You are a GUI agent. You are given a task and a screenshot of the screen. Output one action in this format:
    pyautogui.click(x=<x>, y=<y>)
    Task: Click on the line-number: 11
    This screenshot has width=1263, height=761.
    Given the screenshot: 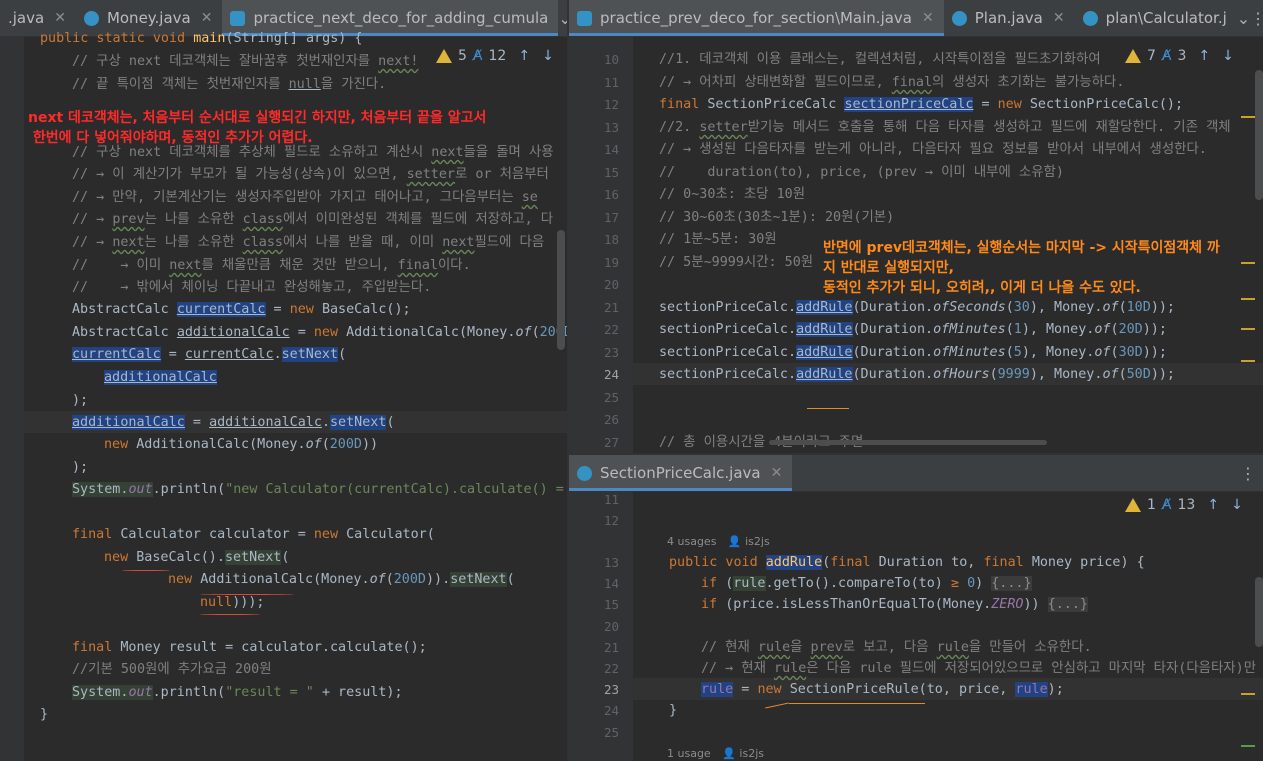 What is the action you would take?
    pyautogui.click(x=611, y=499)
    